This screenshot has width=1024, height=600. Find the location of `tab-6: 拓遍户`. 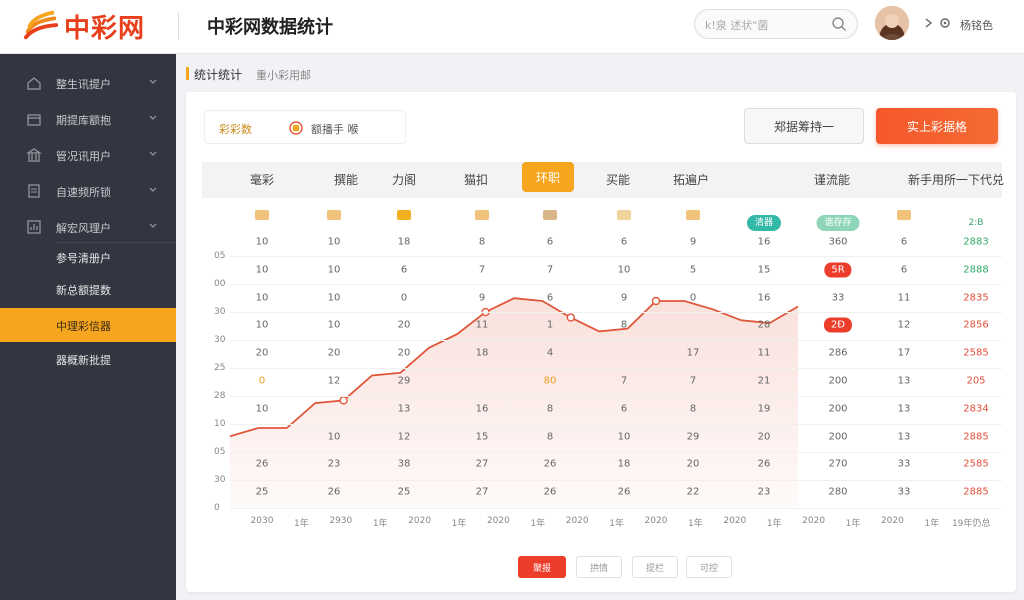

tab-6: 拓遍户 is located at coordinates (691, 179).